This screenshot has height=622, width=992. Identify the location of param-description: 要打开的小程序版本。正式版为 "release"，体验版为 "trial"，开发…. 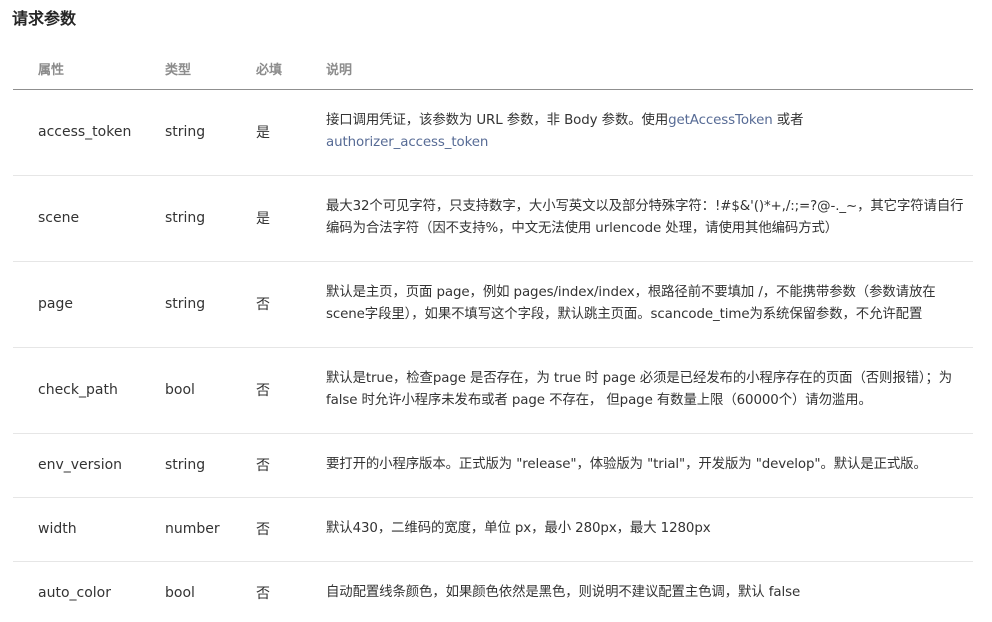
(649, 465).